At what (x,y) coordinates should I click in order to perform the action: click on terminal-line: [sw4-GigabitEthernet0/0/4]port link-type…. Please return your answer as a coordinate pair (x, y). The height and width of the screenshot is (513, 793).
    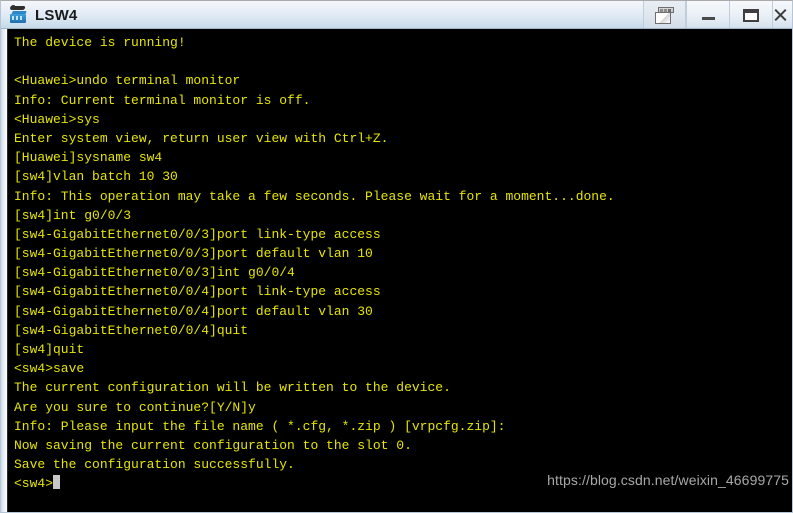
    Looking at the image, I should click on (197, 292).